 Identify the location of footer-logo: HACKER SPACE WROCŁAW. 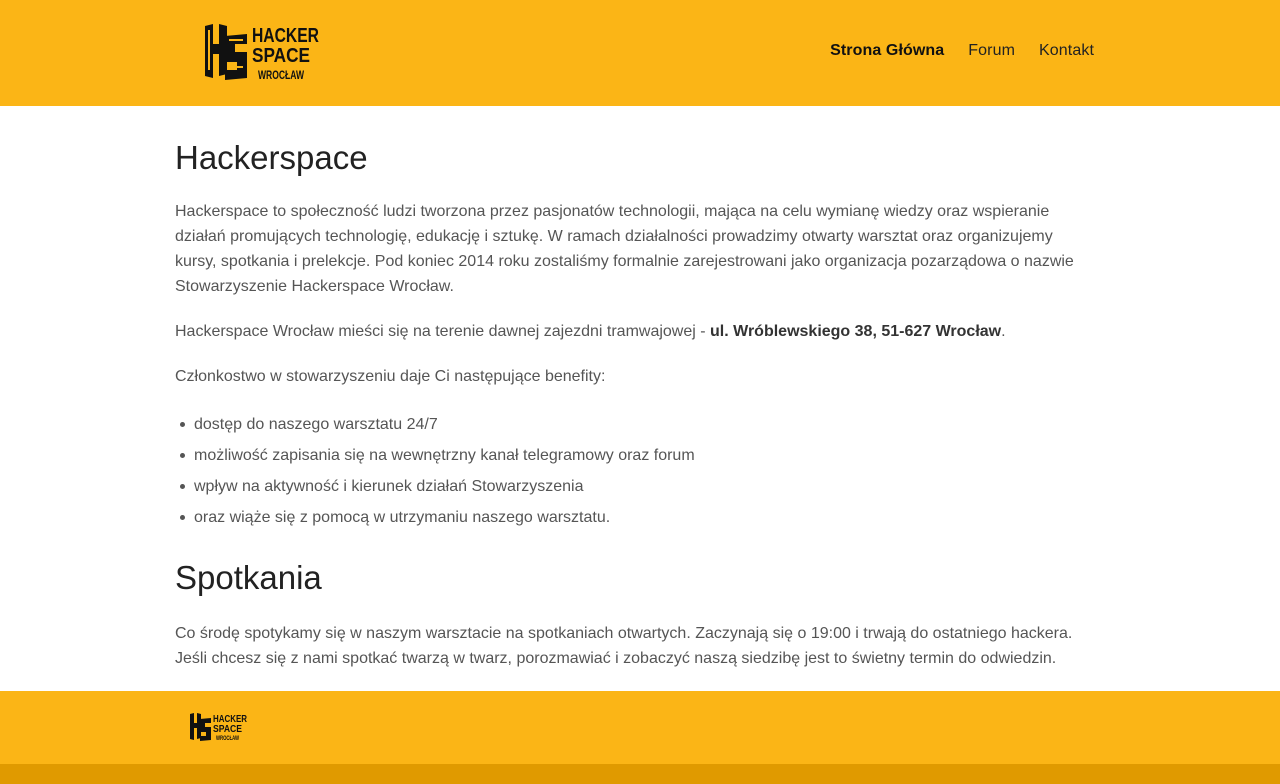
(219, 727).